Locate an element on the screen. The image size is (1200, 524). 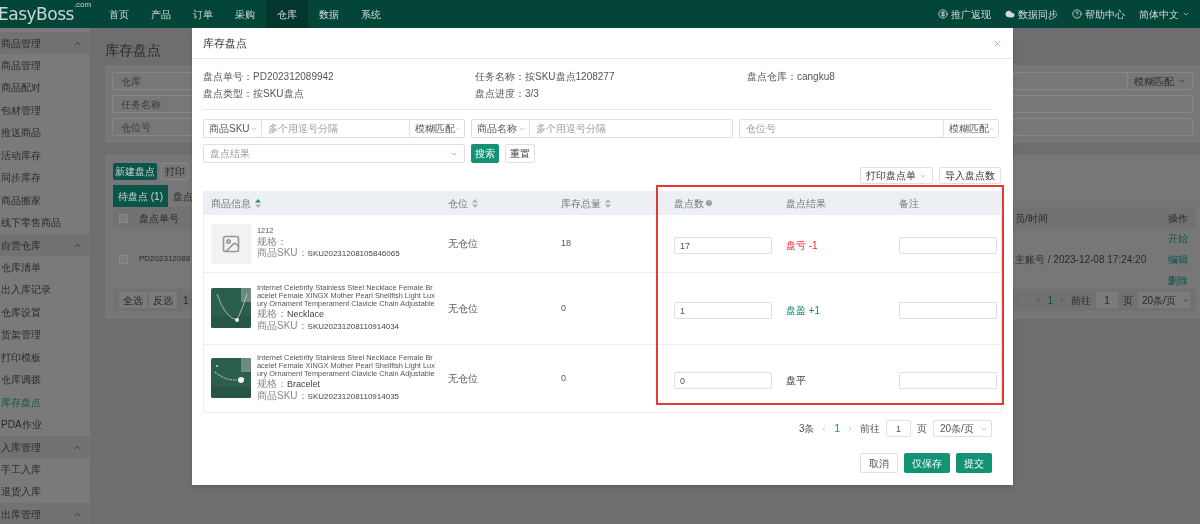
sidebar-item: 退货入库 is located at coordinates (45, 491).